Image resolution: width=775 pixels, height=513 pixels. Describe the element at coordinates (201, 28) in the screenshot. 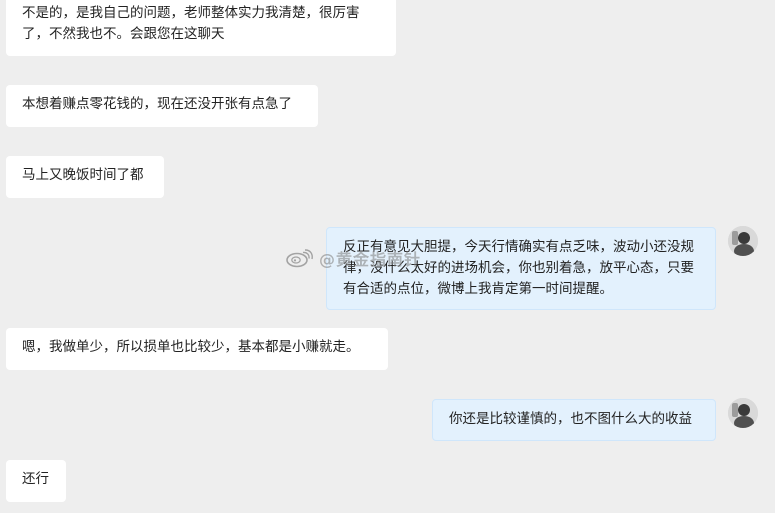

I see `message-bubble-incoming: 不是的，是我自己的问题，老师整体实力我清楚，很厉害了，不然我也不。会跟您在这聊天` at that location.